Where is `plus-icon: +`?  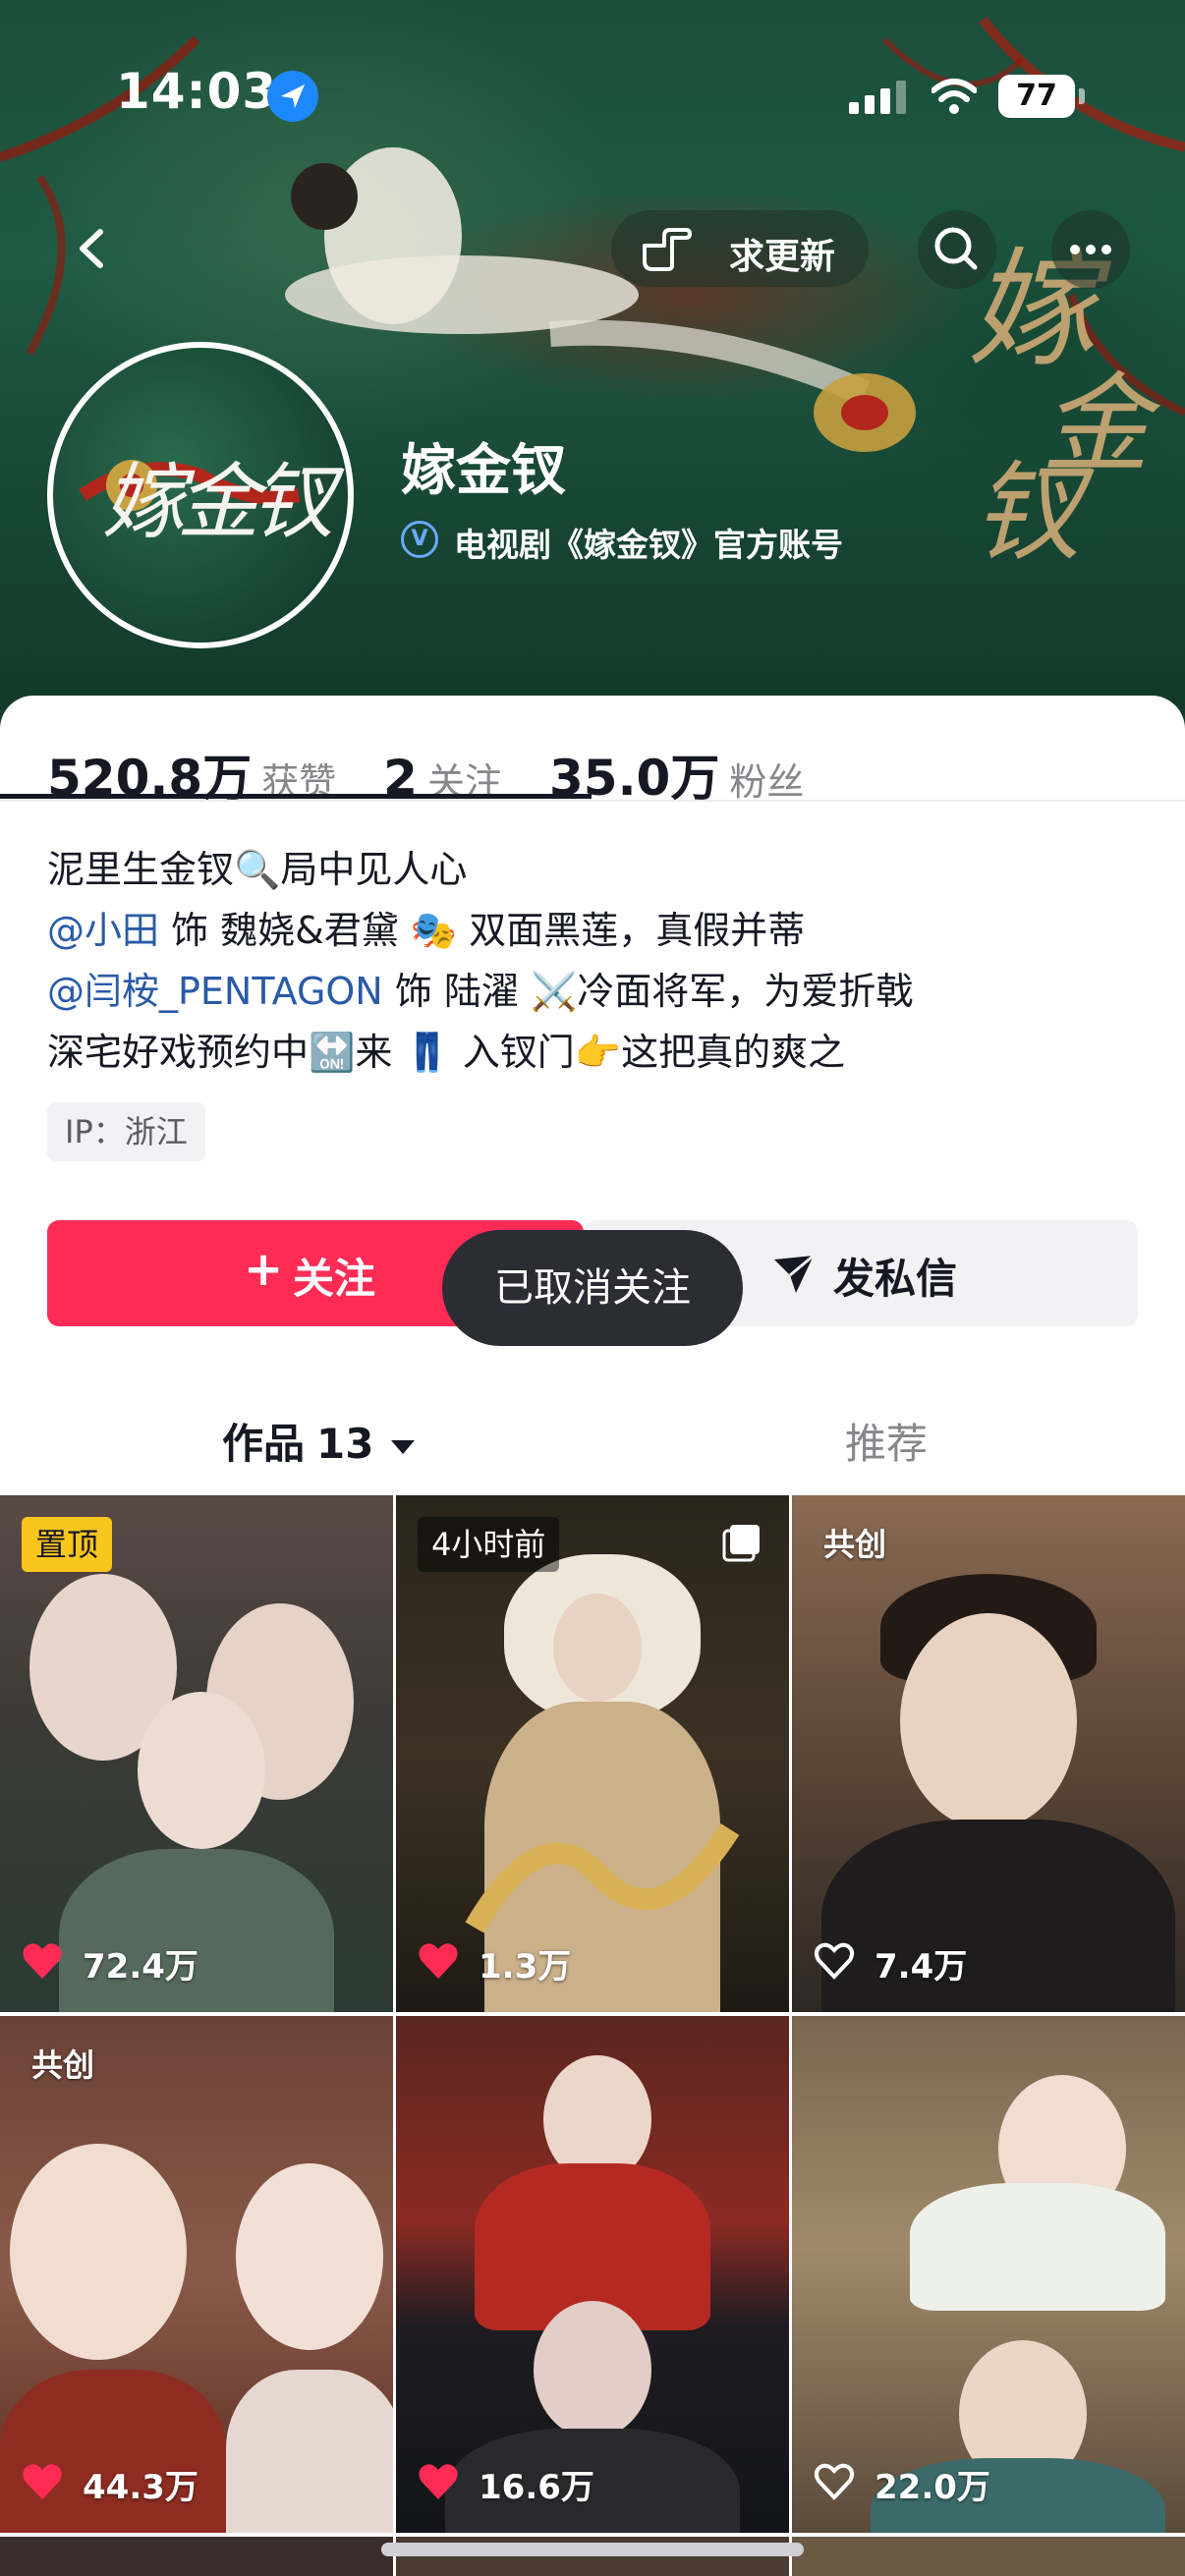
plus-icon: + is located at coordinates (264, 1269).